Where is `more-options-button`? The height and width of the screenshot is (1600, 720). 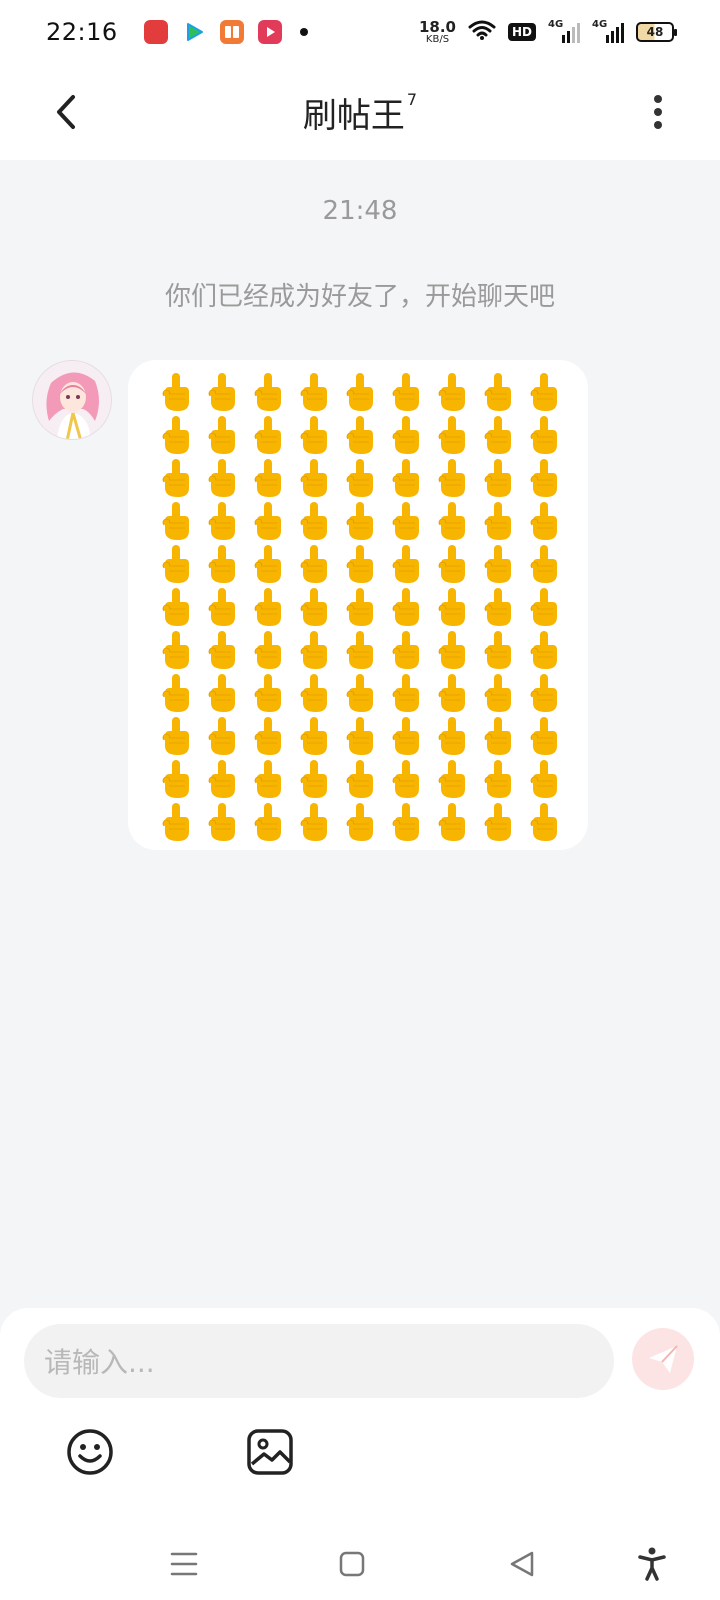 more-options-button is located at coordinates (658, 112).